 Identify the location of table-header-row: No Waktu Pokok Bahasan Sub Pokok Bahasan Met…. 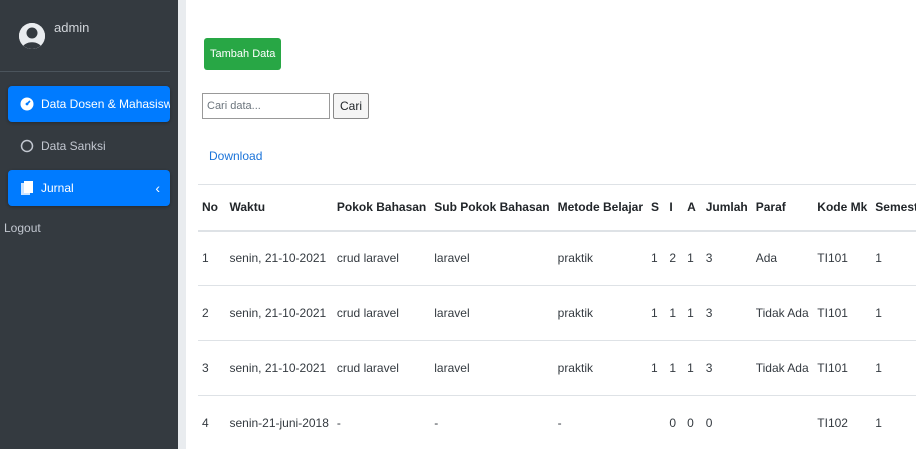
(557, 208).